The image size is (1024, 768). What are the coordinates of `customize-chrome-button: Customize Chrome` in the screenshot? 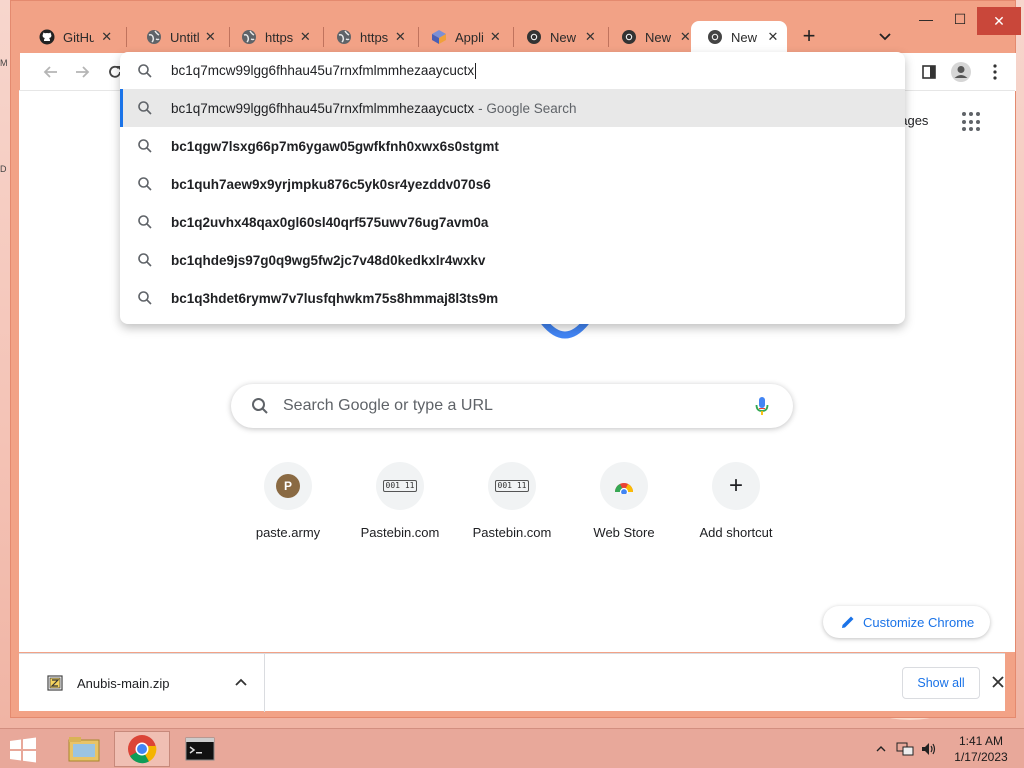 It's located at (906, 622).